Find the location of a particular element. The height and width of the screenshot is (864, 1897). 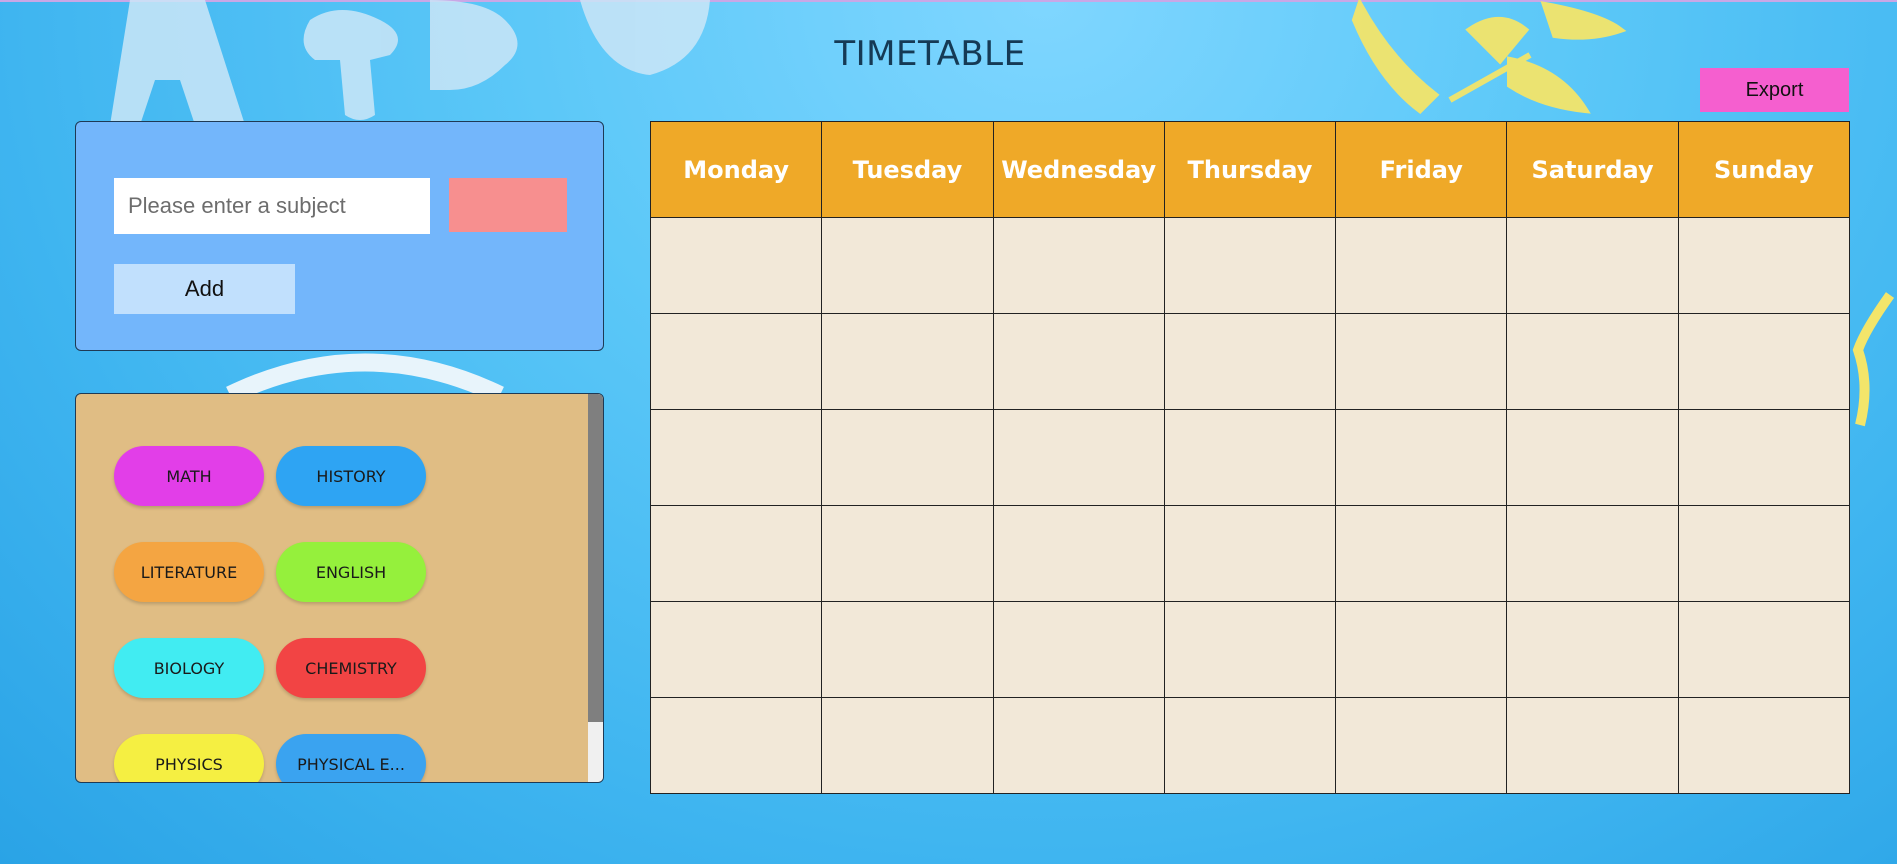

subject-chip-chemistry: CHEMISTRY is located at coordinates (351, 668).